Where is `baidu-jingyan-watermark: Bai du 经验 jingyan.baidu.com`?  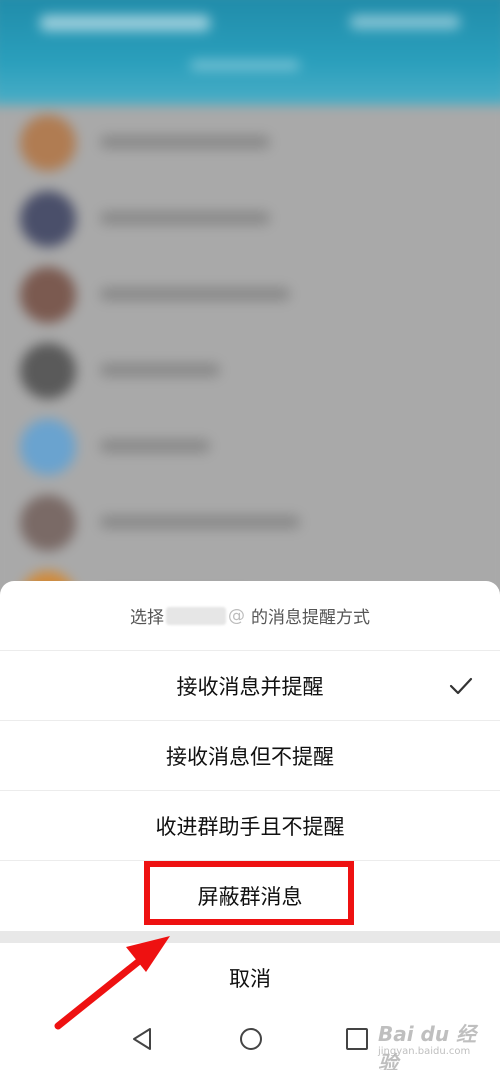 baidu-jingyan-watermark: Bai du 经验 jingyan.baidu.com is located at coordinates (437, 1041).